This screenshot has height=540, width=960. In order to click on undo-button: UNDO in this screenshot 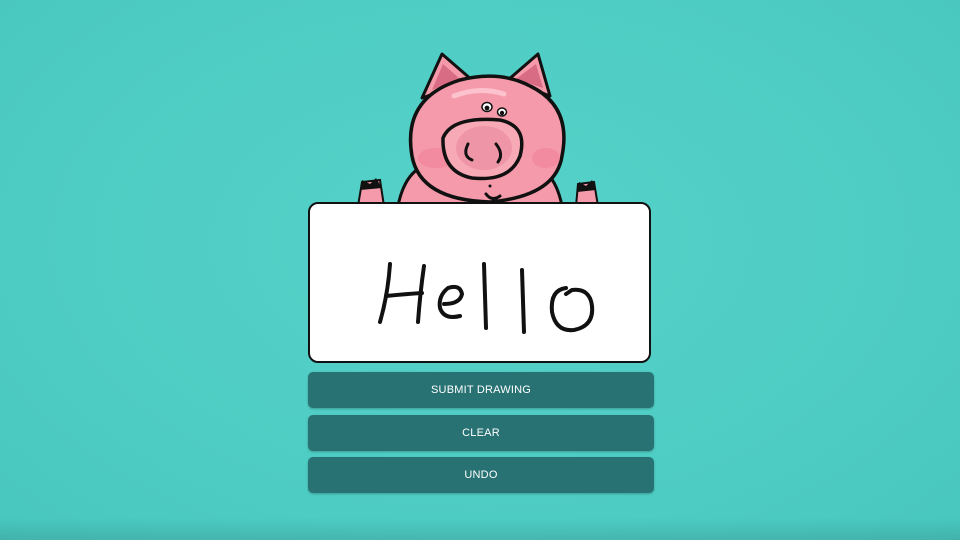, I will do `click(481, 475)`.